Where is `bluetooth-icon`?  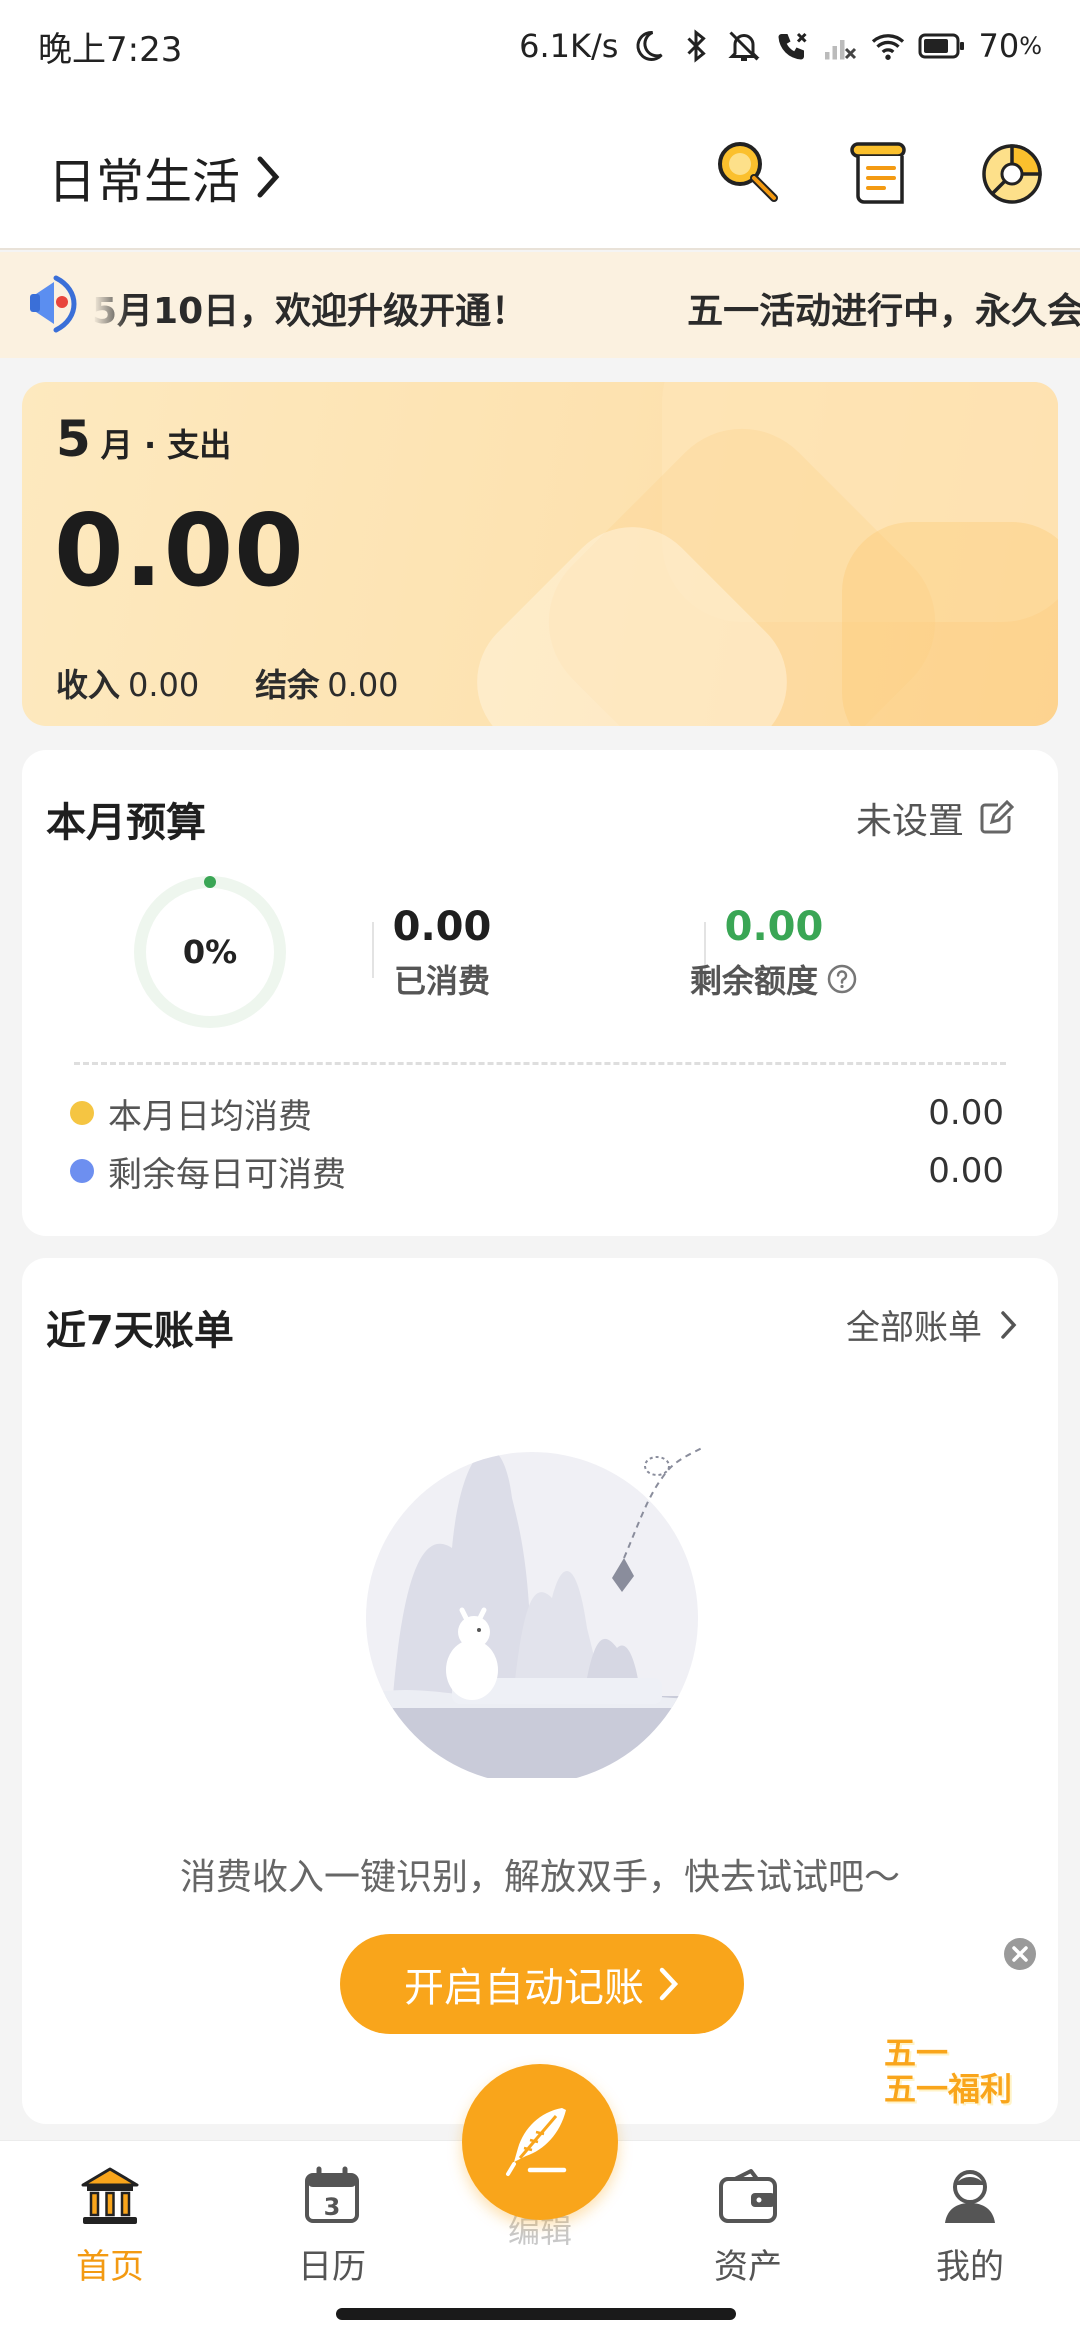
bluetooth-icon is located at coordinates (696, 46).